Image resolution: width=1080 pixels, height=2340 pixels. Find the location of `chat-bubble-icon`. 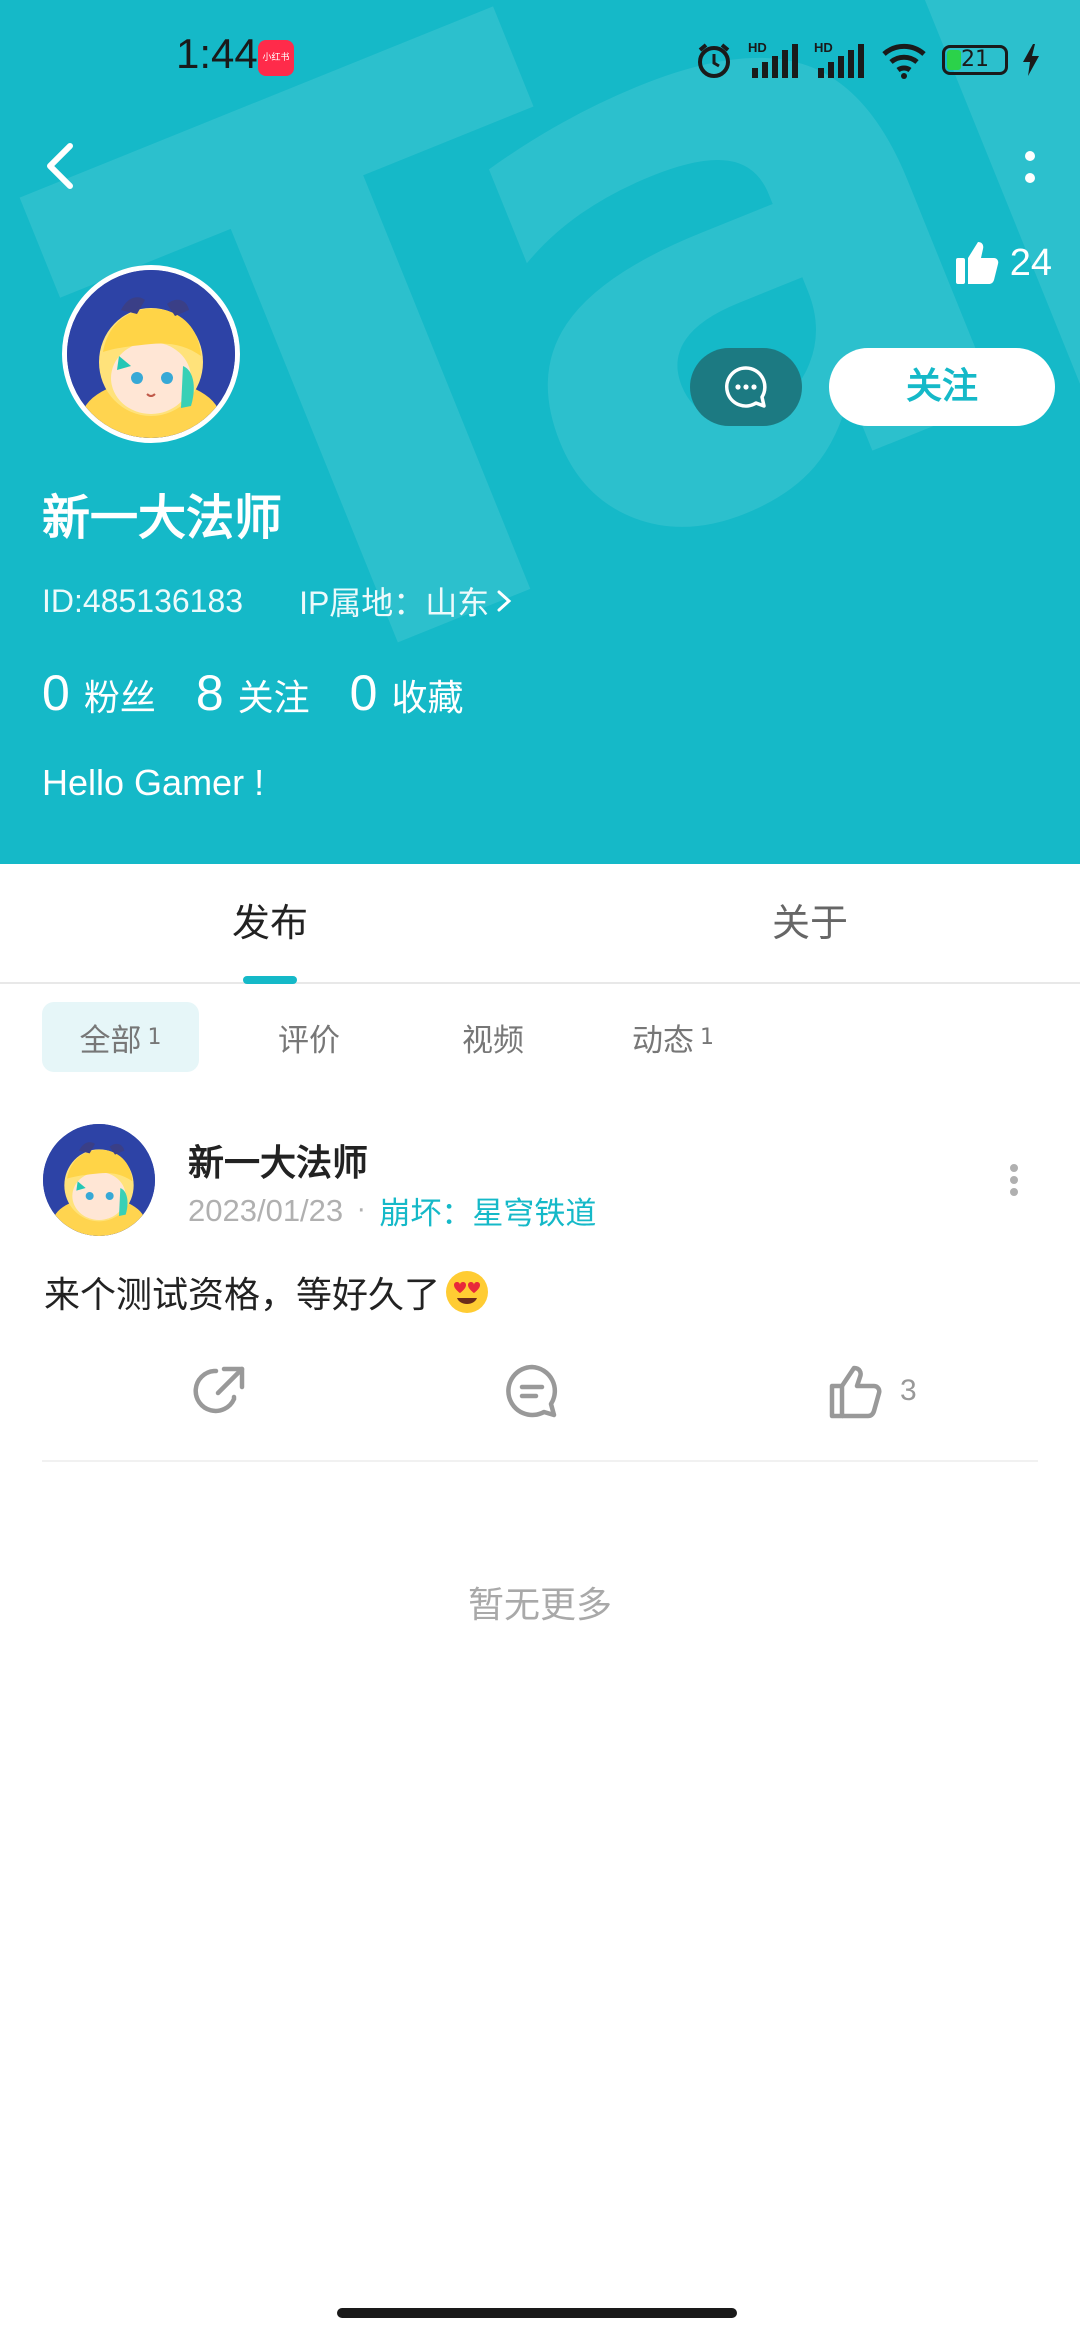

chat-bubble-icon is located at coordinates (746, 387).